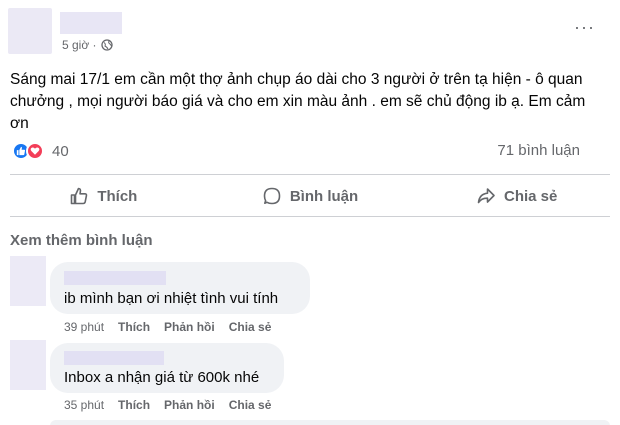  I want to click on comment-actions: 39 phút Thích Phản hồi Chia sẻ, so click(167, 327).